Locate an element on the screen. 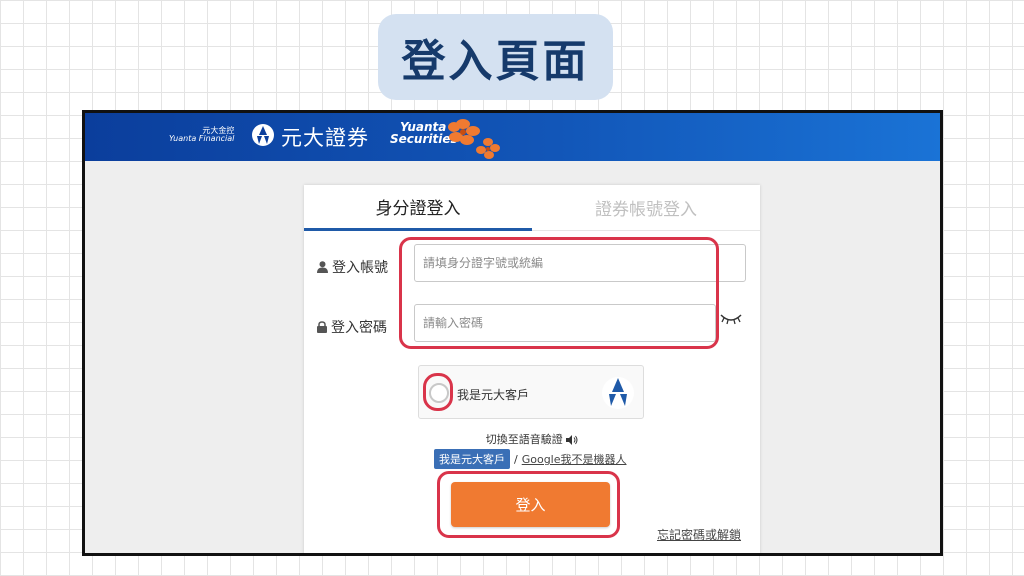 The width and height of the screenshot is (1024, 576). account-label: 登入帳號 is located at coordinates (360, 268).